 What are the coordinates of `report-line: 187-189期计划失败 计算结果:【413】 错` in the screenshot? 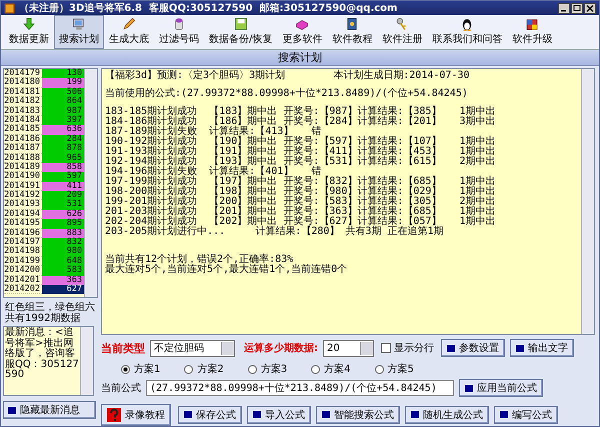 It's located at (213, 132).